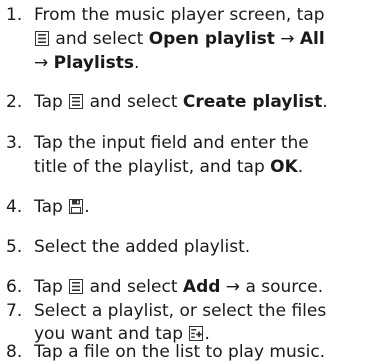 The width and height of the screenshot is (368, 364). Describe the element at coordinates (14, 143) in the screenshot. I see `step-number: 3.` at that location.